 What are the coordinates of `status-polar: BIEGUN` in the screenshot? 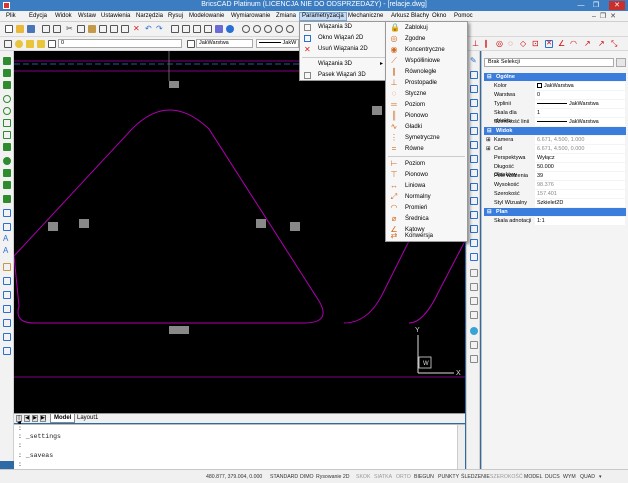 It's located at (424, 477).